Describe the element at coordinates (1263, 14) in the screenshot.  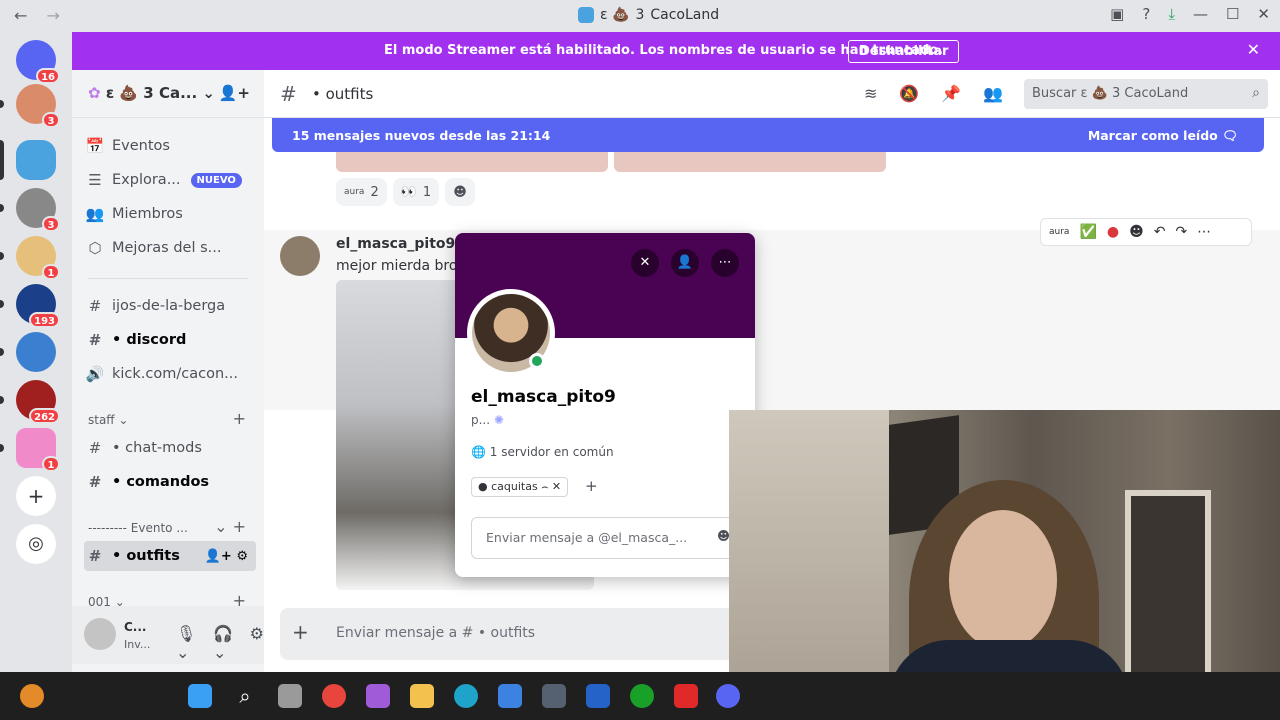
I see `close-window-icon: ✕` at that location.